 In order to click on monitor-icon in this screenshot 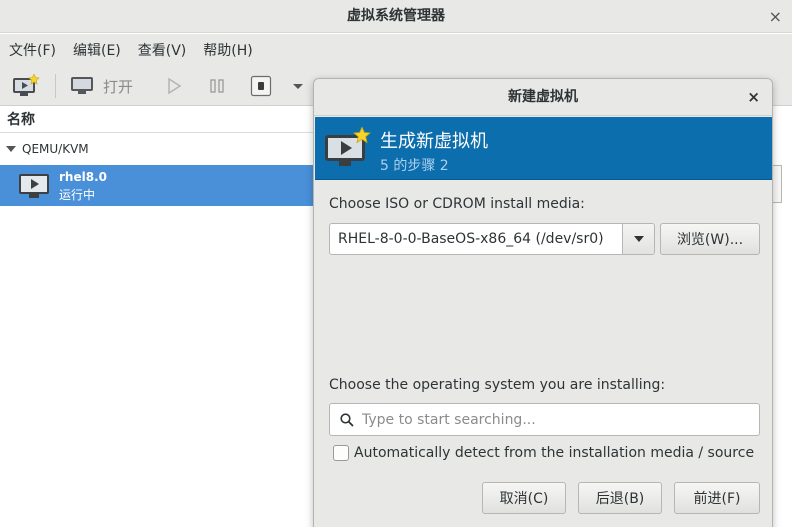, I will do `click(82, 85)`.